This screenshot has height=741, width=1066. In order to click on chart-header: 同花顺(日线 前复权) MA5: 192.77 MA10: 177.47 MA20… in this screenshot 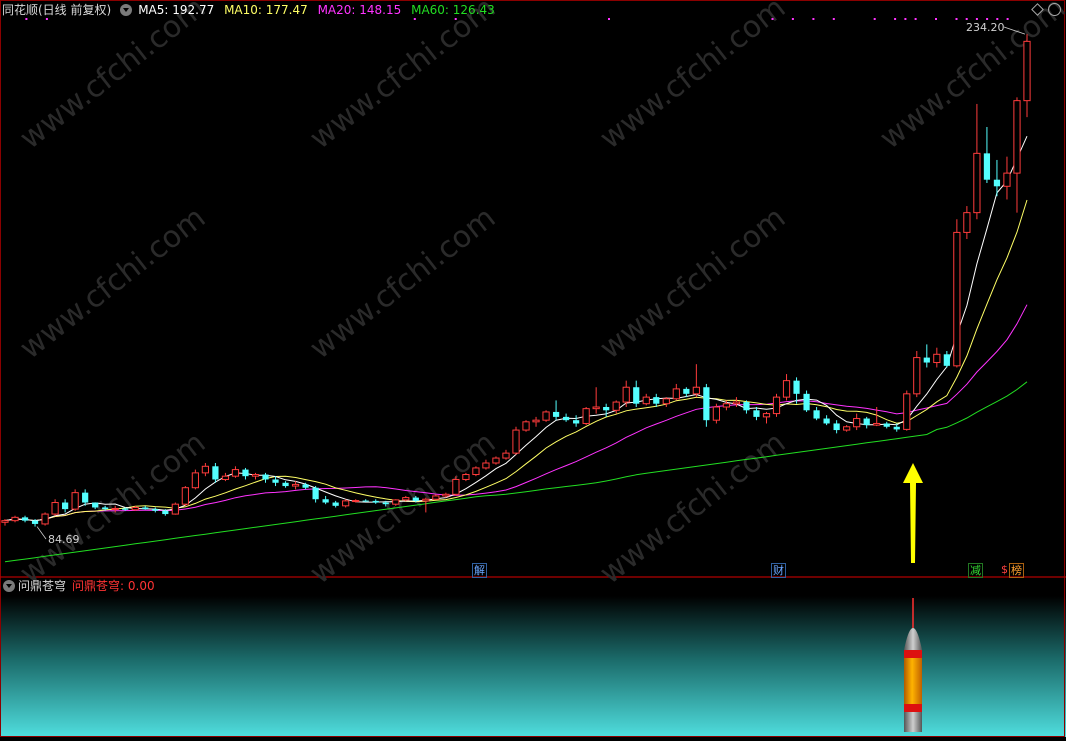, I will do `click(533, 10)`.